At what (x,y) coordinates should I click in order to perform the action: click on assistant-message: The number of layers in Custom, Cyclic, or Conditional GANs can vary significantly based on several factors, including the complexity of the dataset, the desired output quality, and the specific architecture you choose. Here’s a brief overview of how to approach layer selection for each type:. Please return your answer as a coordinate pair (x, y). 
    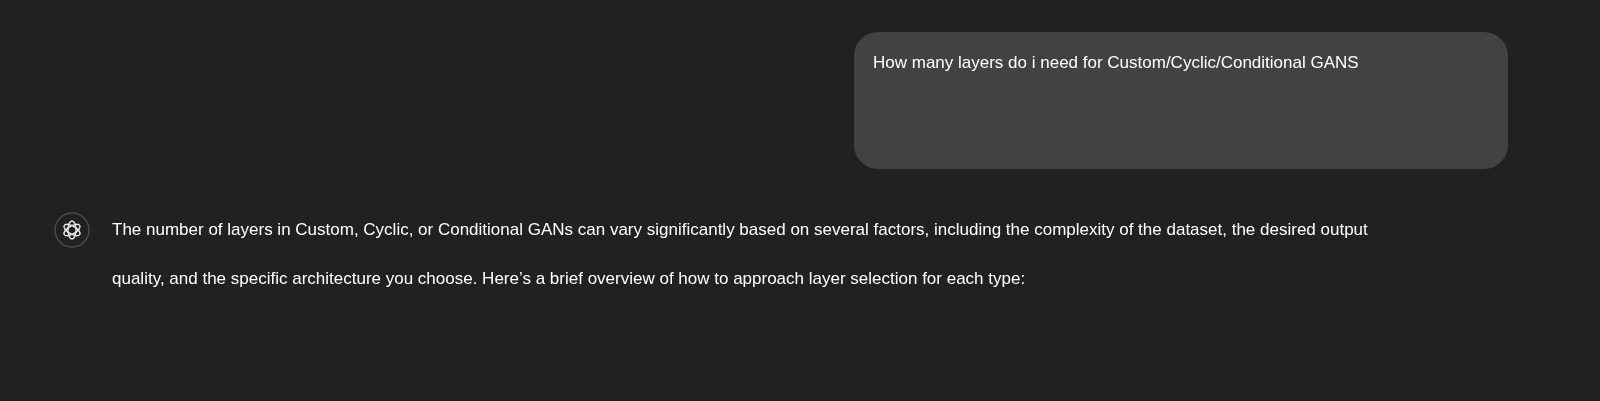
    Looking at the image, I should click on (740, 254).